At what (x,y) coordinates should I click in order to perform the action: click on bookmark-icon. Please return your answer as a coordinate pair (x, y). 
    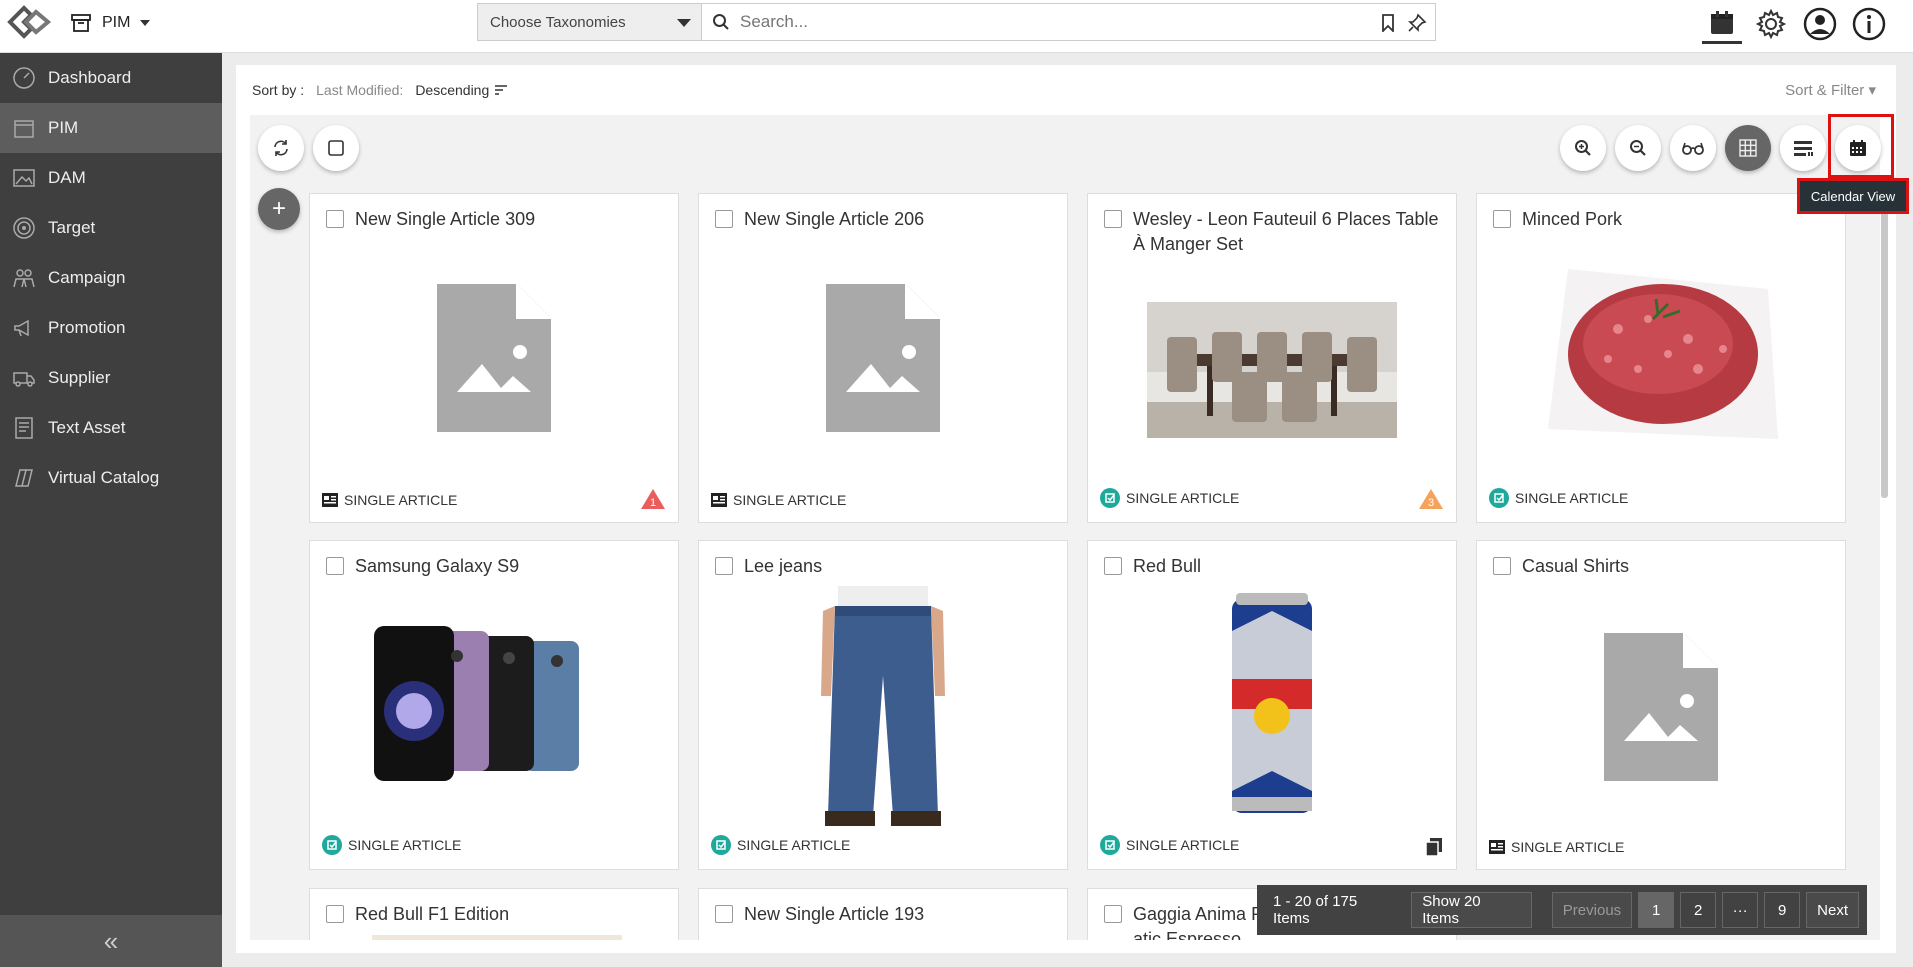
    Looking at the image, I should click on (1388, 23).